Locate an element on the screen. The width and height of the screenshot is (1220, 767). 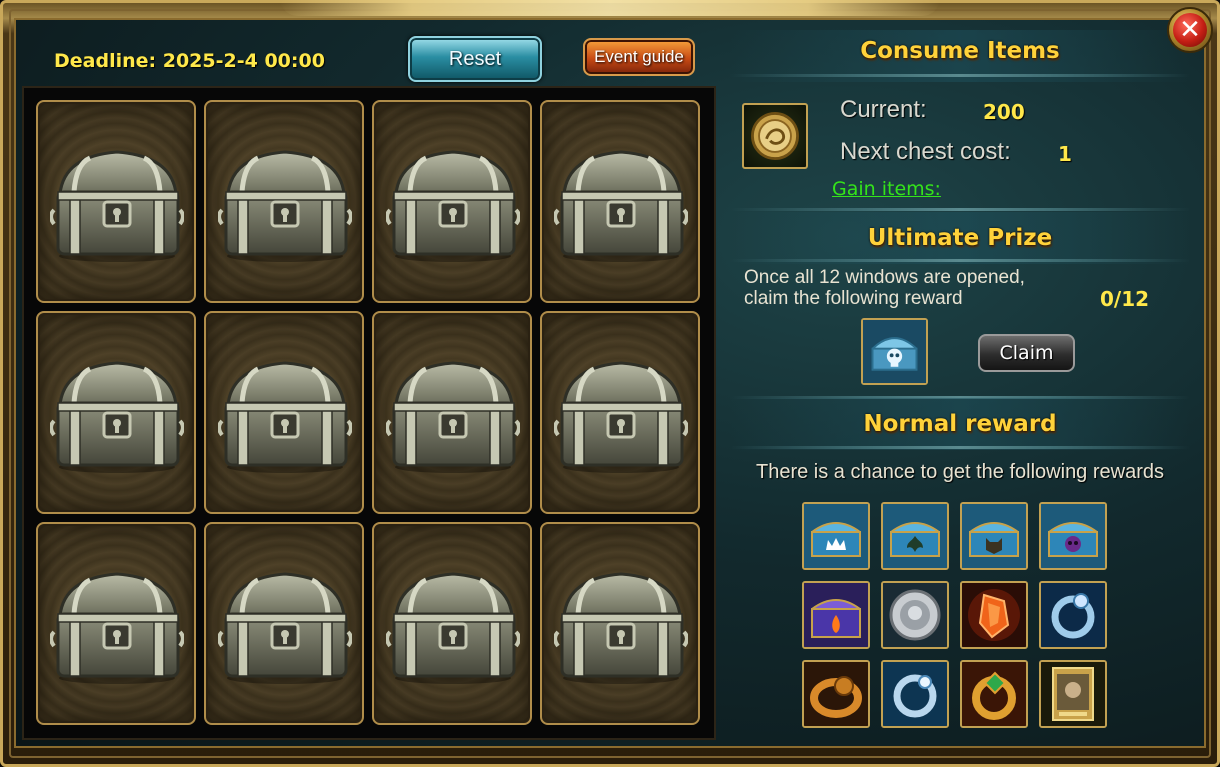
event-guide-button: Event guide is located at coordinates (639, 57).